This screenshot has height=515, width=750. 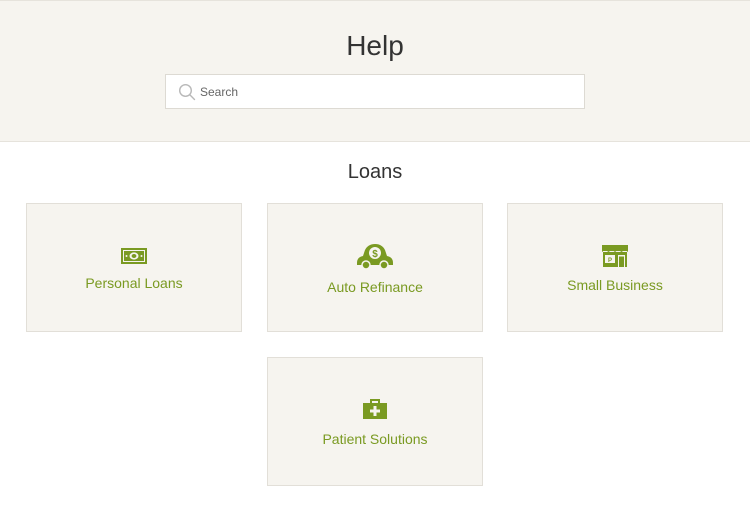 What do you see at coordinates (390, 91) in the screenshot?
I see `search-input` at bounding box center [390, 91].